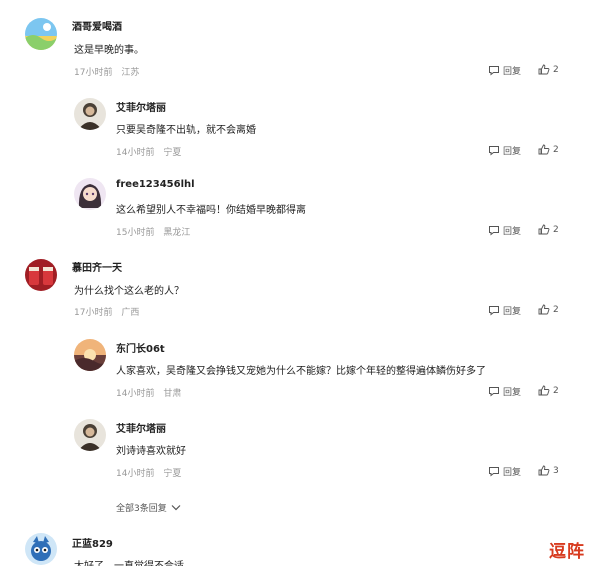  I want to click on comment-text: 只要吴奇隆不出轨，就不会离婚, so click(186, 130).